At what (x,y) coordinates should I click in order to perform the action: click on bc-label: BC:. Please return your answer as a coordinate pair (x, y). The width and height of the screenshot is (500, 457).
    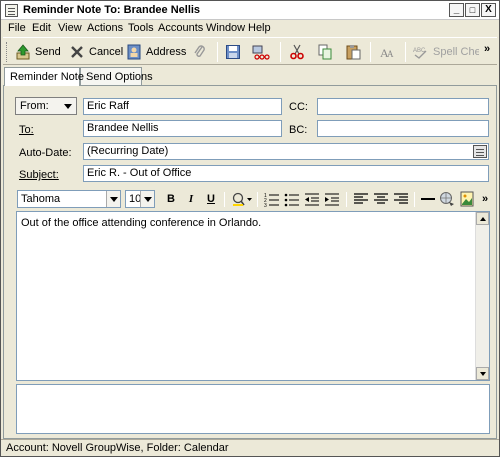
    Looking at the image, I should click on (298, 130).